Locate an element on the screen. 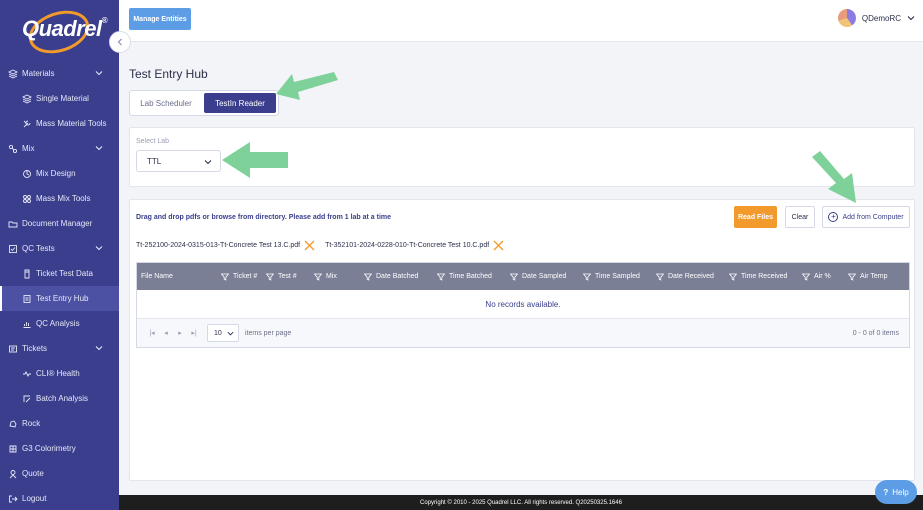 This screenshot has height=510, width=923. first-page-icon: |◂ is located at coordinates (152, 333).